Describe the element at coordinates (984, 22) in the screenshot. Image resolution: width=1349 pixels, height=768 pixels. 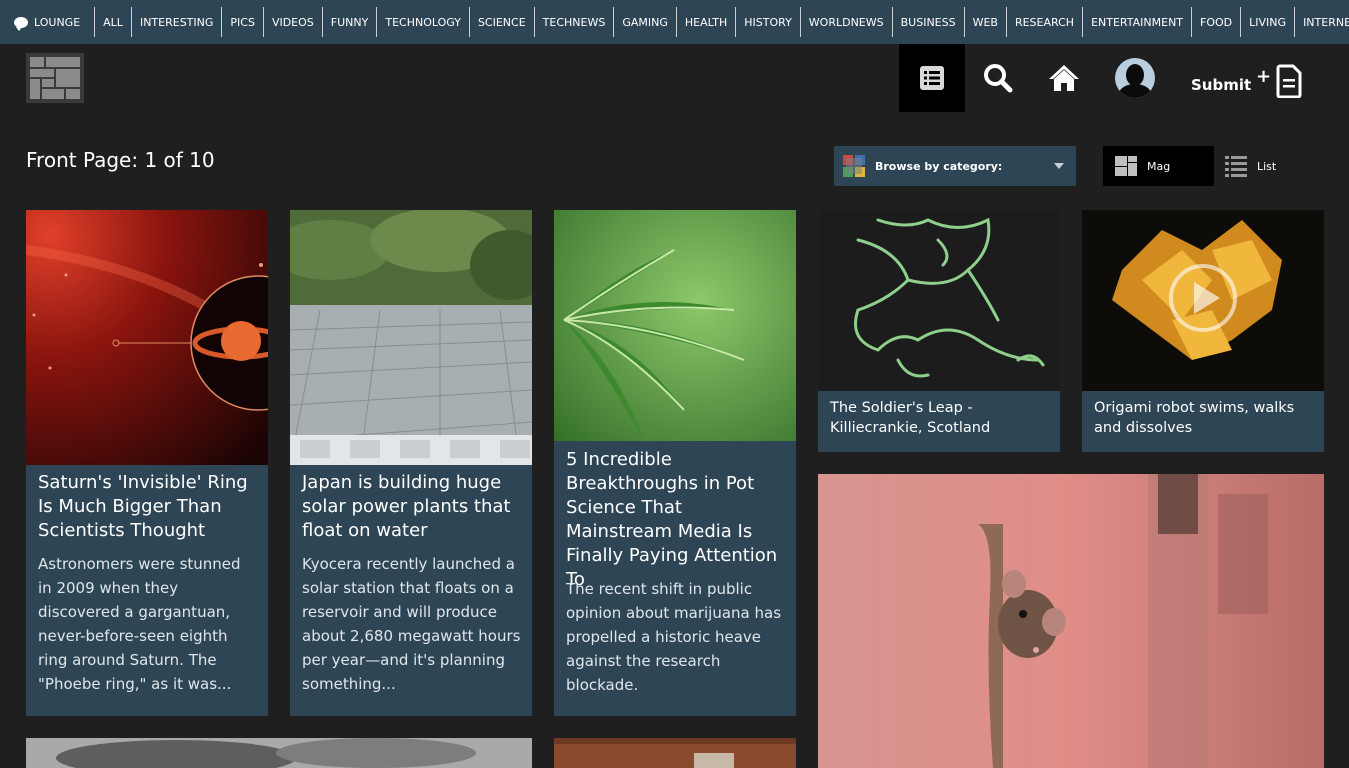
I see `nav-link-web: WEB` at that location.